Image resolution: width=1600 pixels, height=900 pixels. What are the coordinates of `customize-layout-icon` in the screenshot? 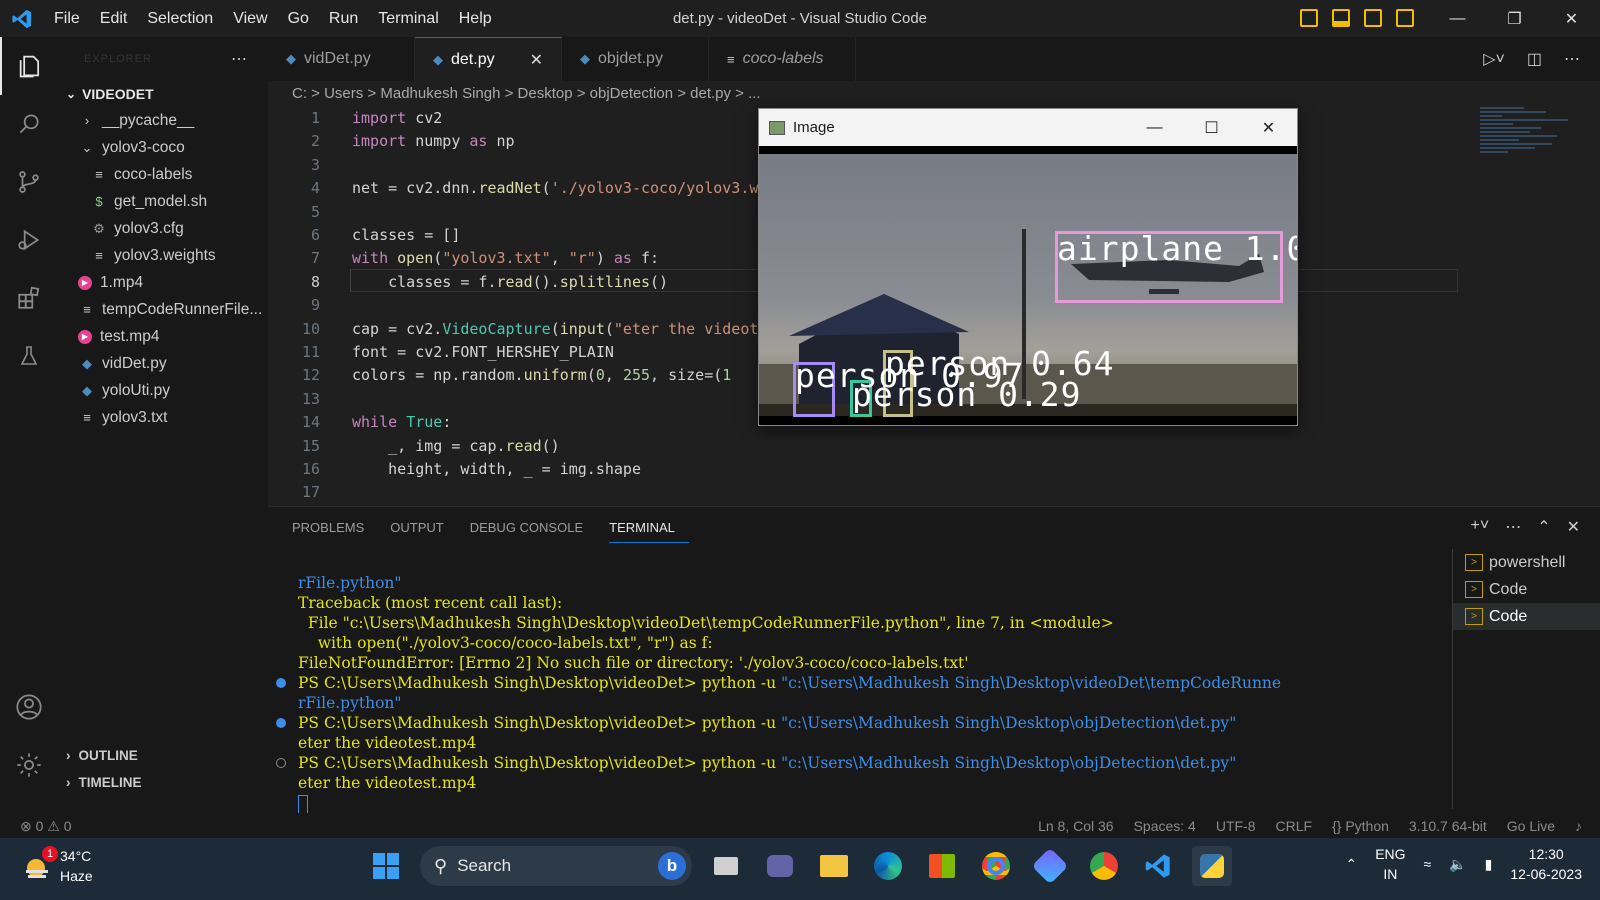 It's located at (1405, 18).